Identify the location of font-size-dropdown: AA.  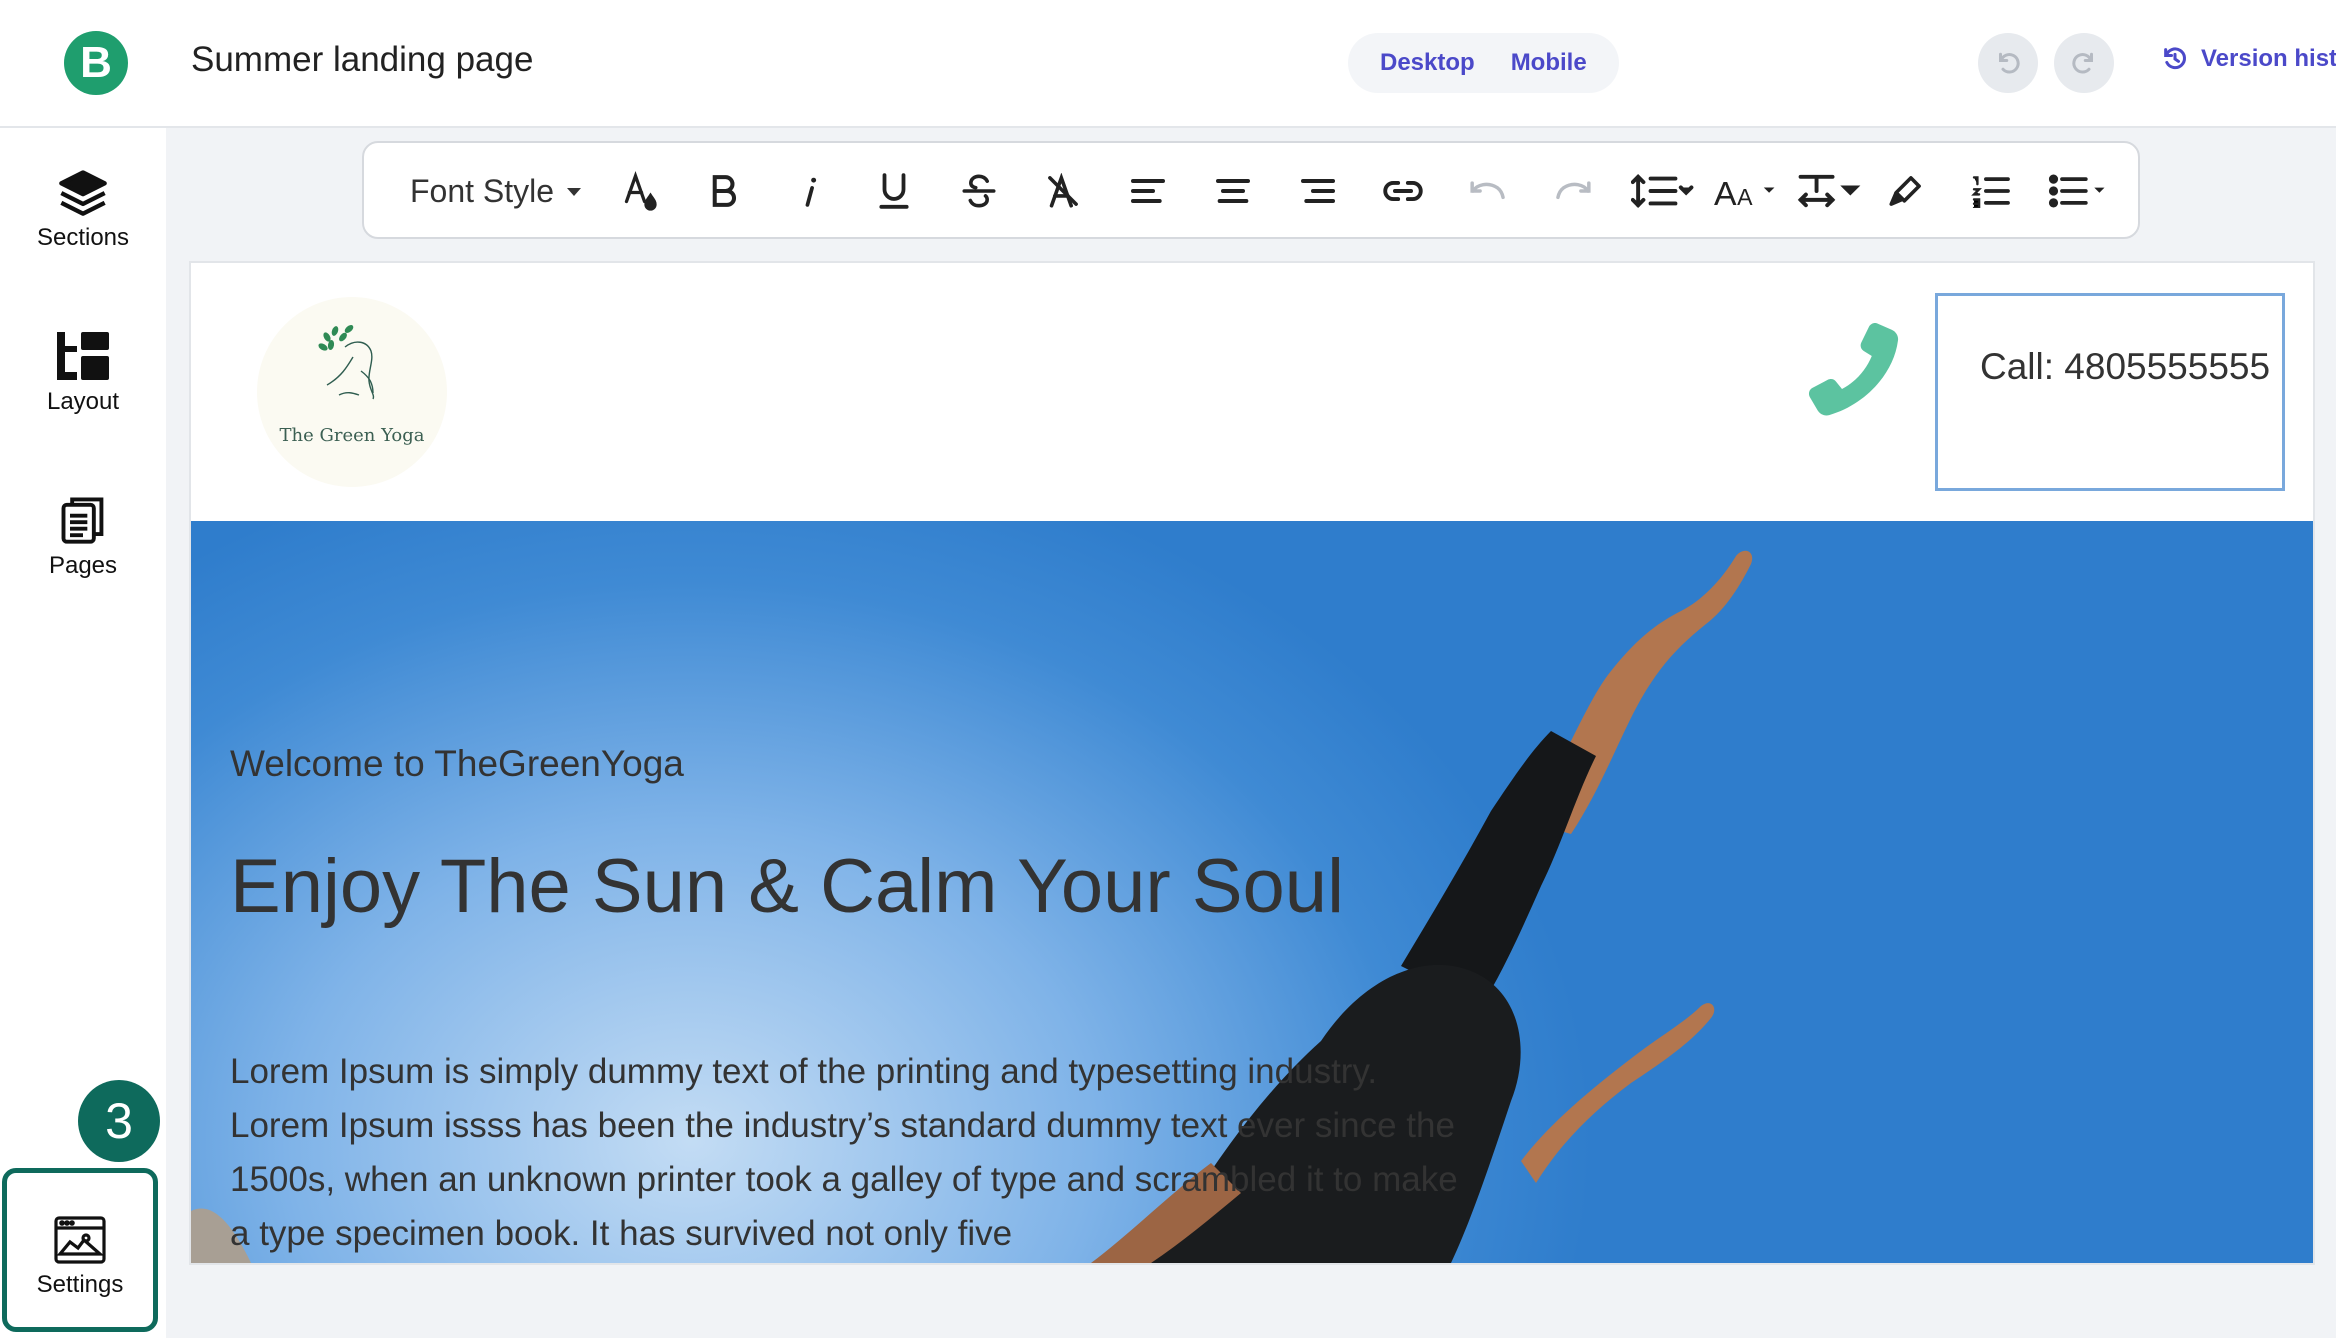
(1746, 191).